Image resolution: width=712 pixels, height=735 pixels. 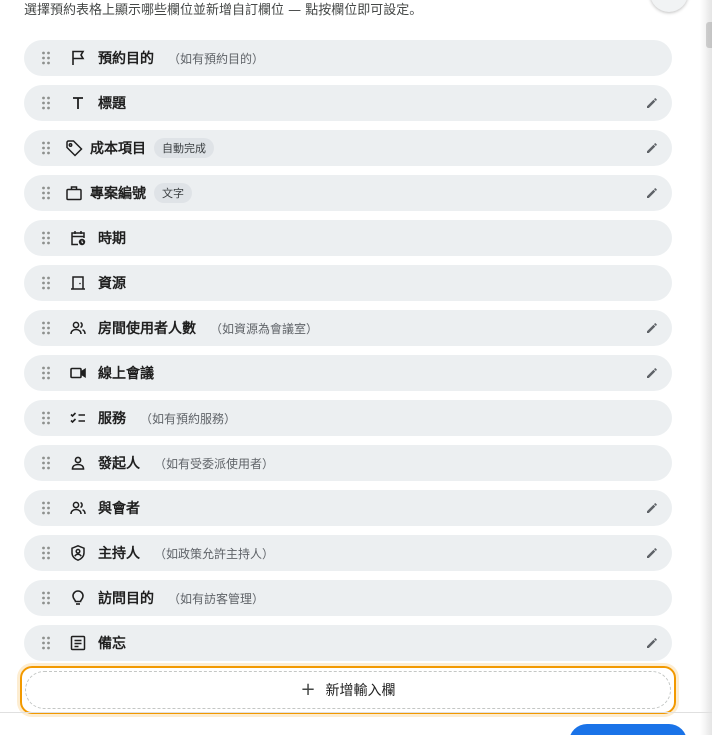 What do you see at coordinates (173, 193) in the screenshot?
I see `field-type-chip: 文字` at bounding box center [173, 193].